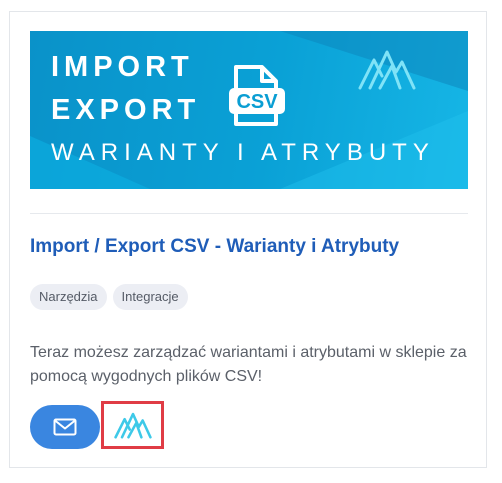 The image size is (502, 483). I want to click on csv-badge-label: CSV, so click(257, 102).